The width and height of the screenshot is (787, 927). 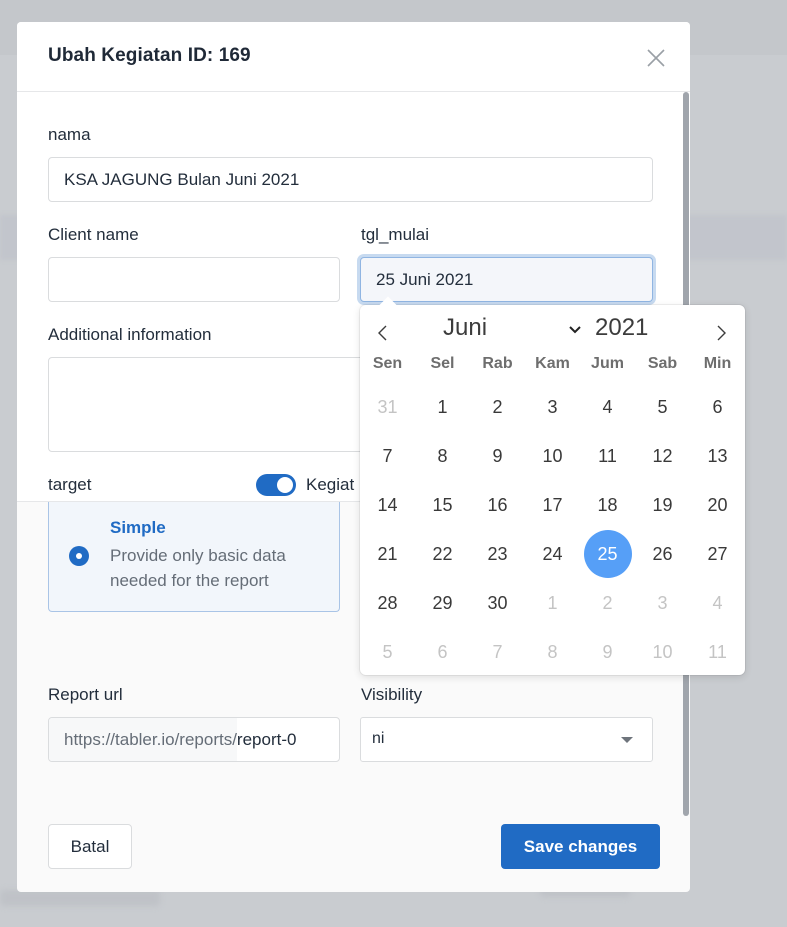 I want to click on weekday-label: Sel, so click(x=442, y=363).